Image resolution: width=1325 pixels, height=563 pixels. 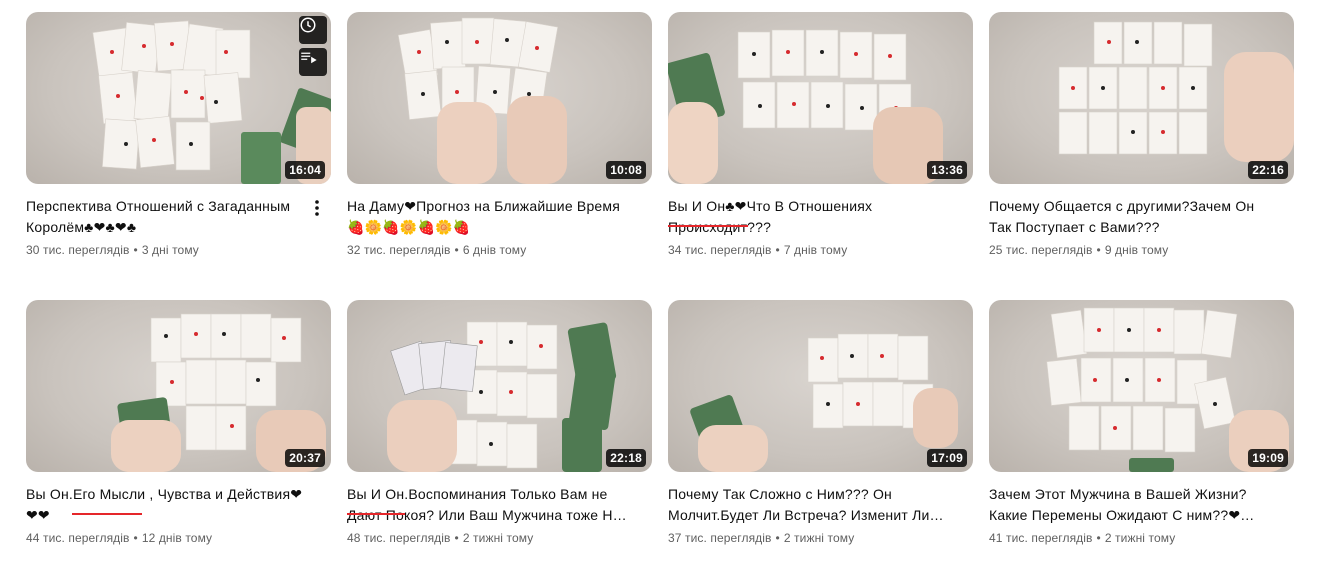 I want to click on video-duration: 19:09, so click(x=1268, y=458).